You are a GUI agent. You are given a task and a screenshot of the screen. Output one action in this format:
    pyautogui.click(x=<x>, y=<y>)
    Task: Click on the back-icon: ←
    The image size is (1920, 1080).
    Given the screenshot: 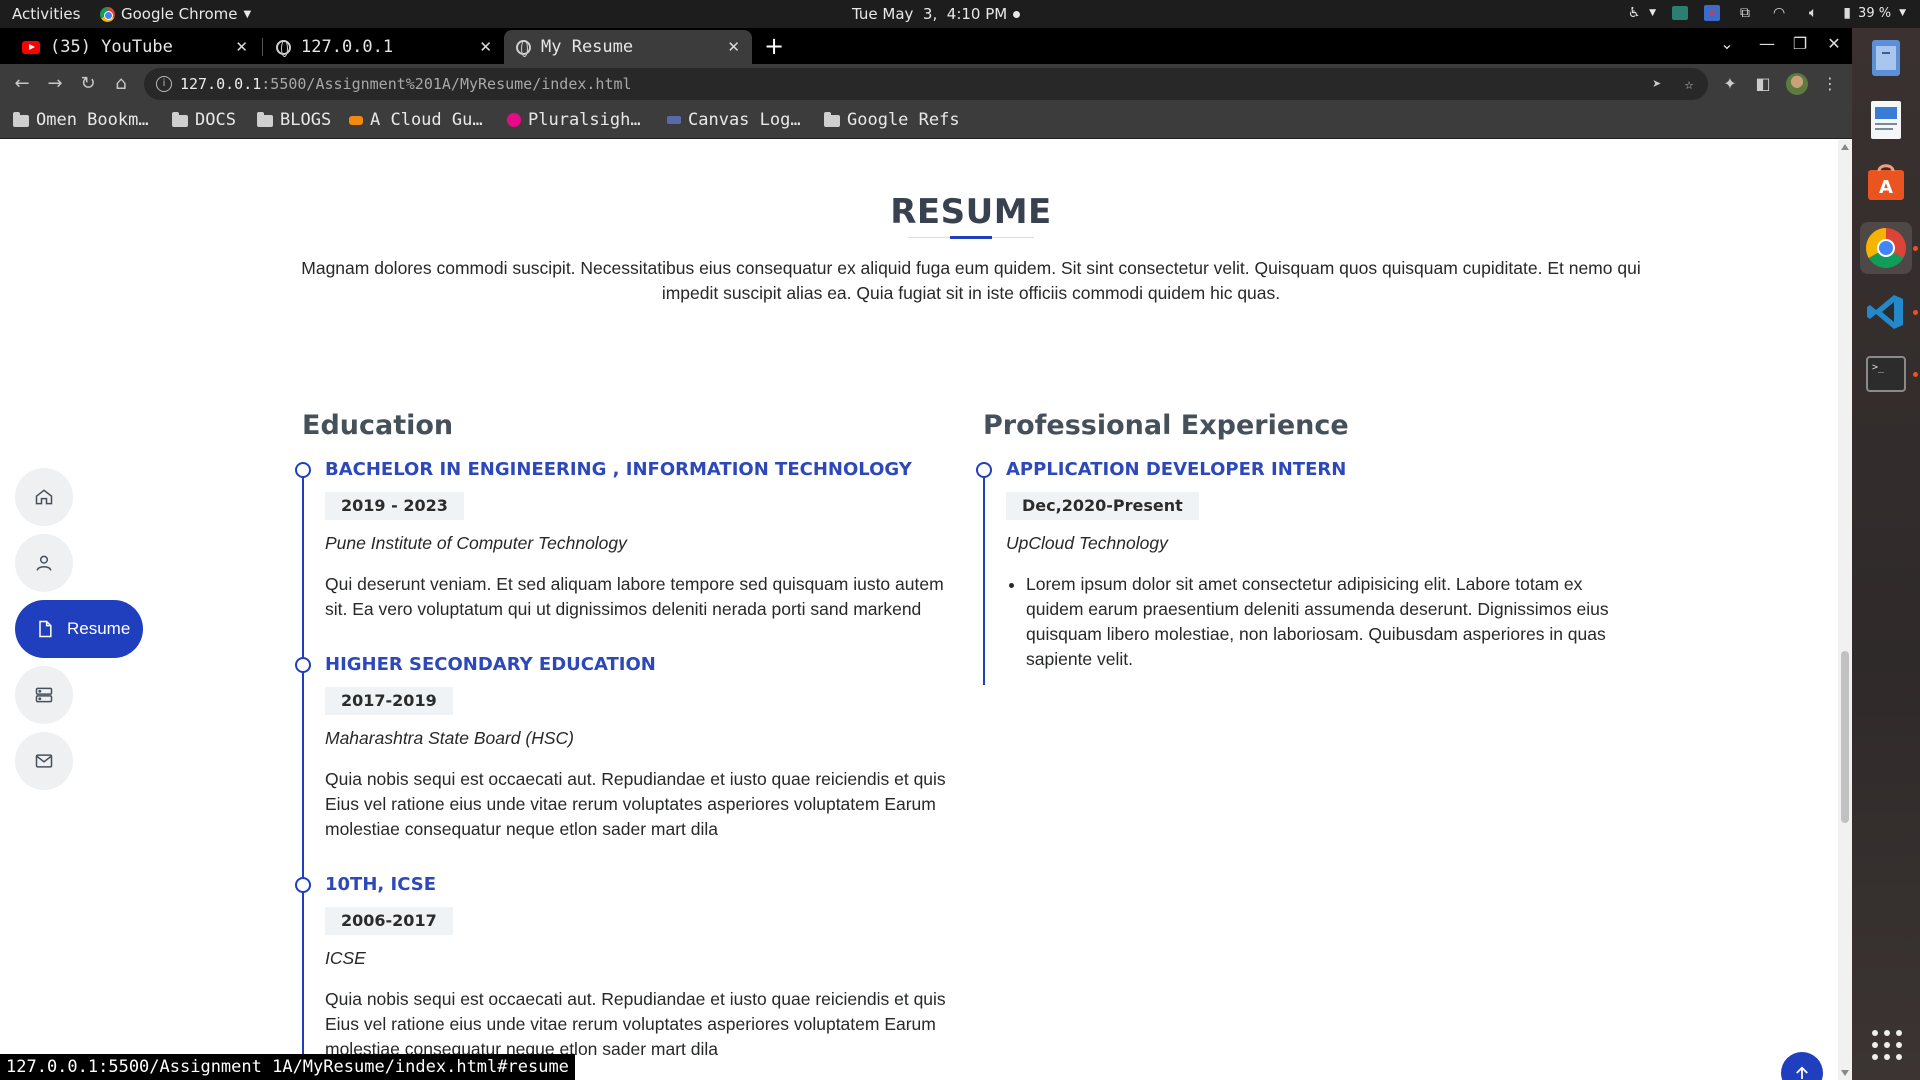 What is the action you would take?
    pyautogui.click(x=22, y=84)
    